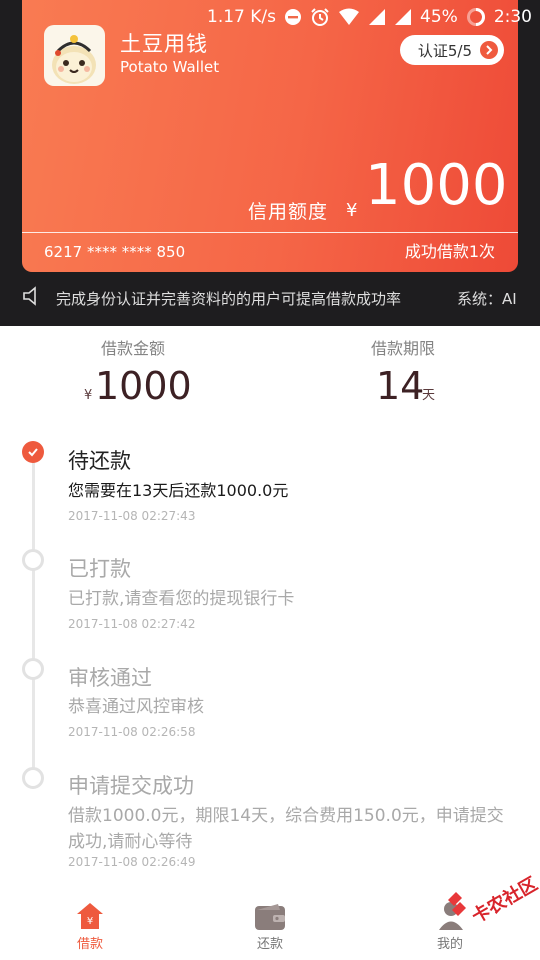 This screenshot has width=540, height=960. What do you see at coordinates (349, 17) in the screenshot?
I see `wifi-icon` at bounding box center [349, 17].